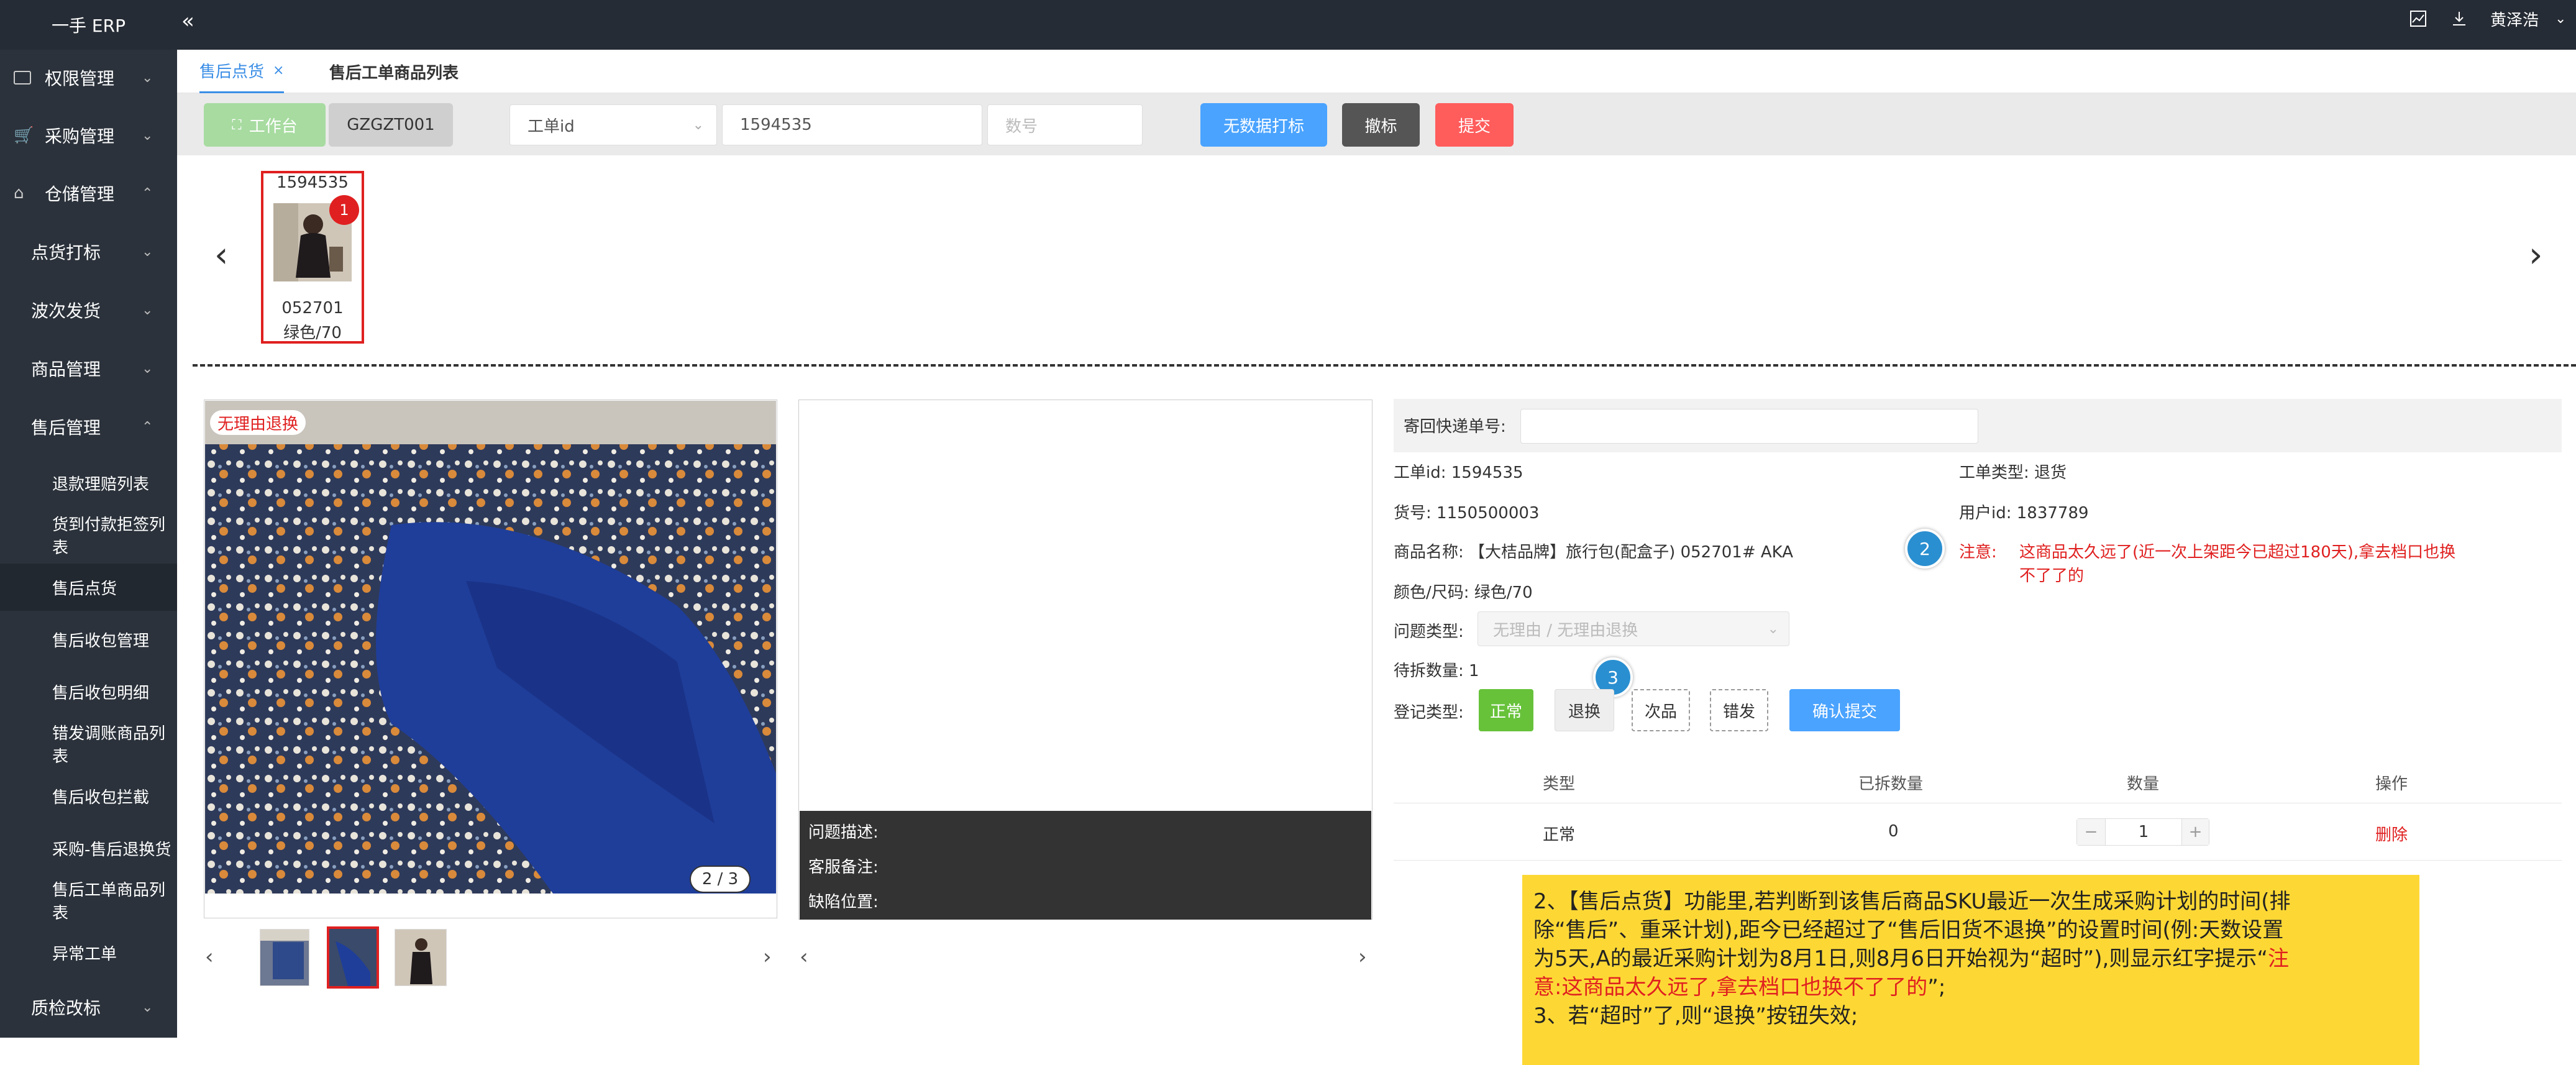 The image size is (2576, 1065). What do you see at coordinates (344, 210) in the screenshot?
I see `card-count-badge: 1` at bounding box center [344, 210].